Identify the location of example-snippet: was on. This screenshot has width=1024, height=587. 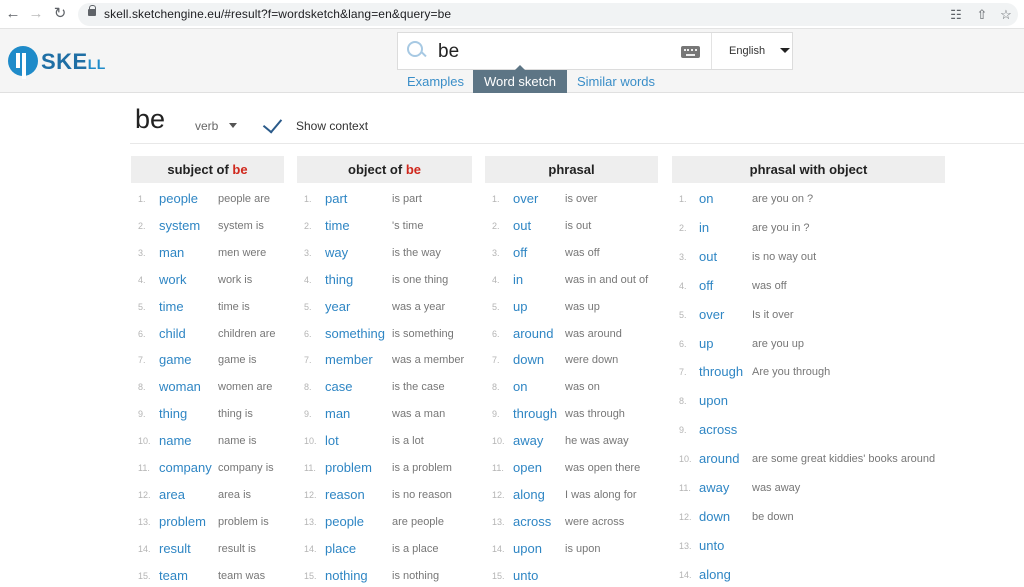
(582, 387).